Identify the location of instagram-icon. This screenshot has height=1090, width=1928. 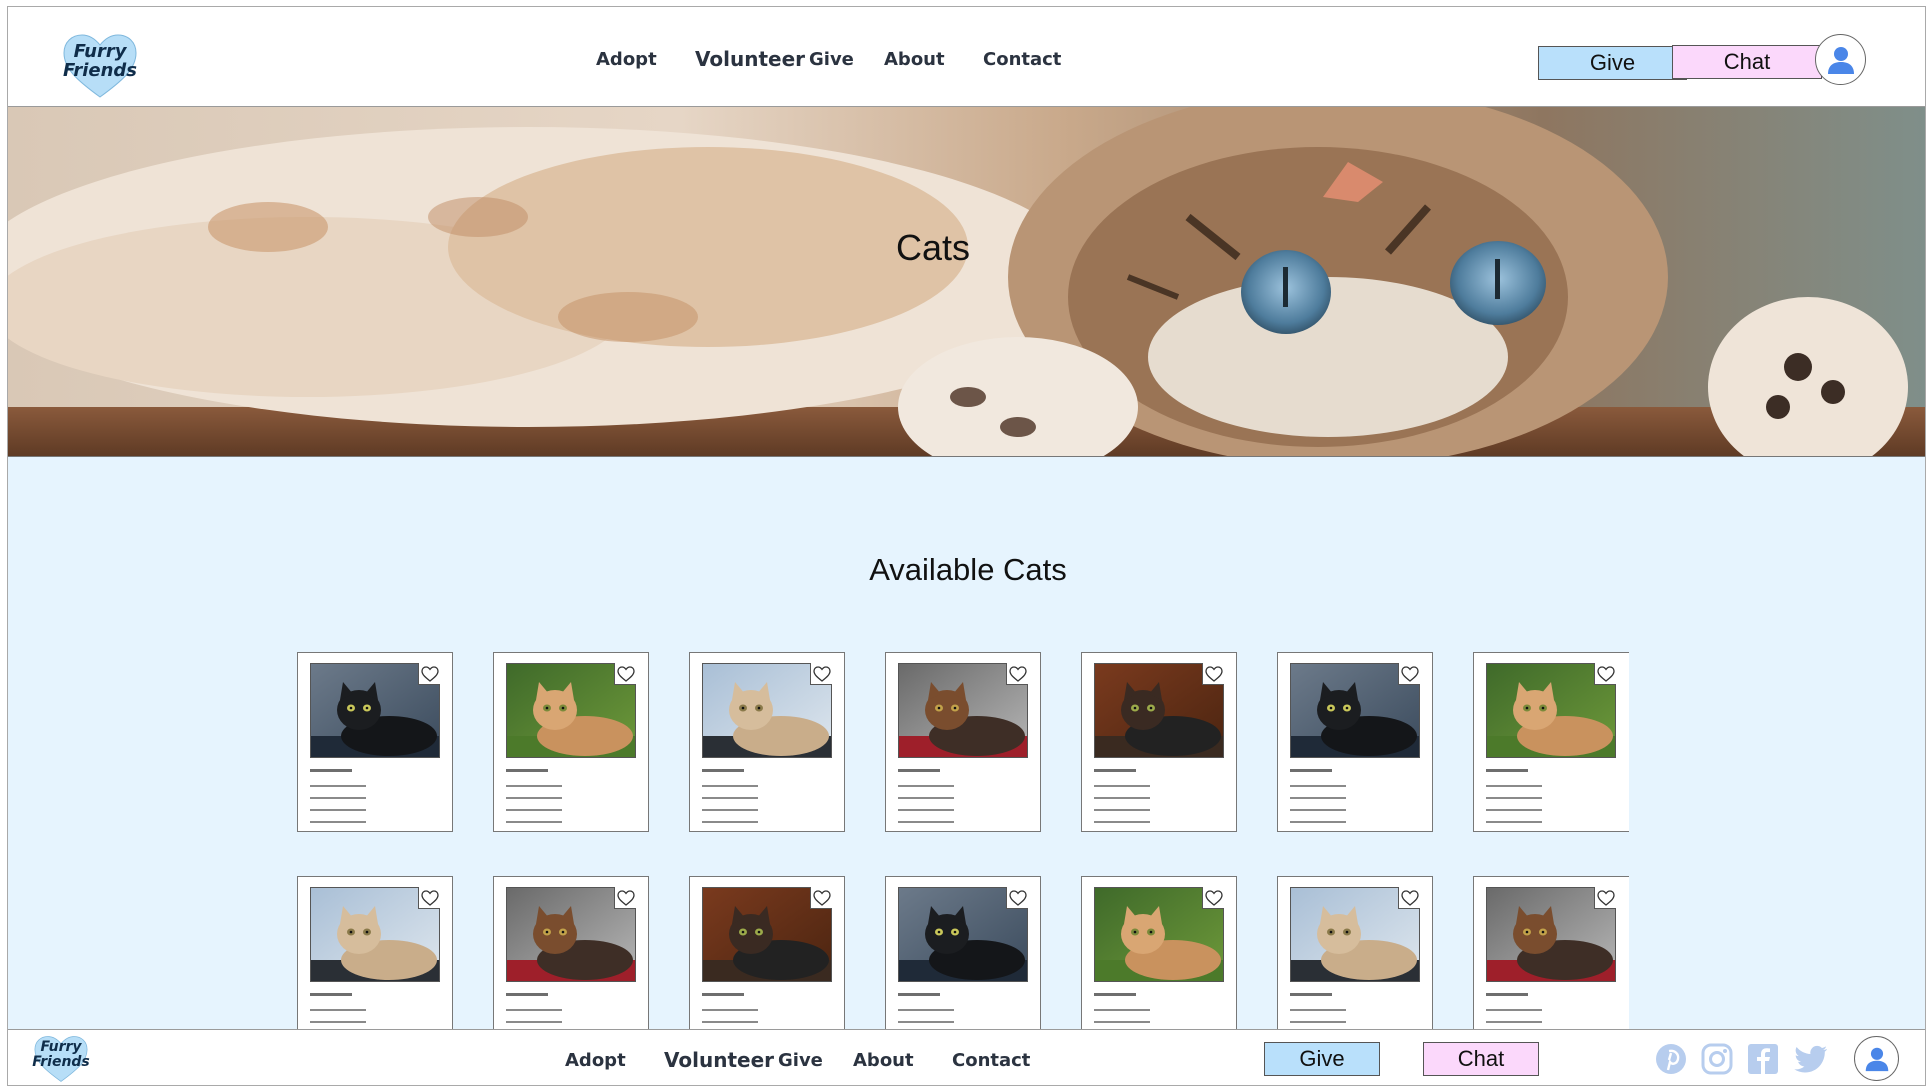
(1717, 1059).